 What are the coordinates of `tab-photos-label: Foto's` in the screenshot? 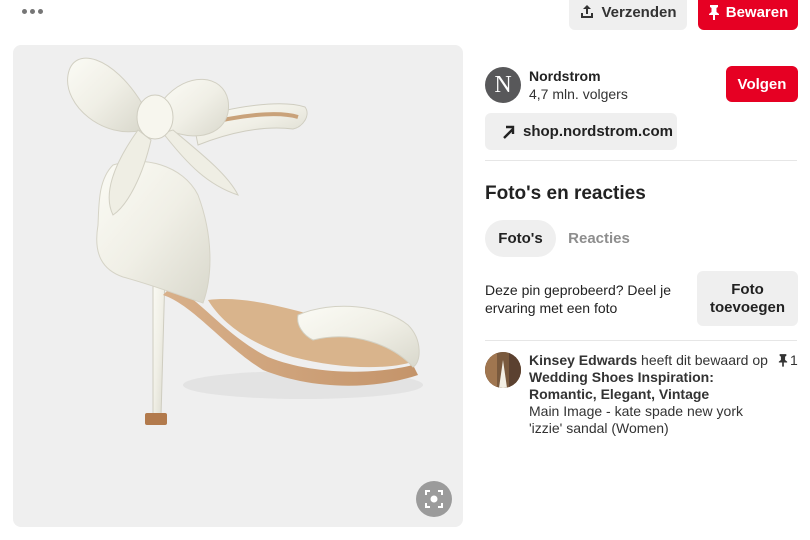 It's located at (520, 238).